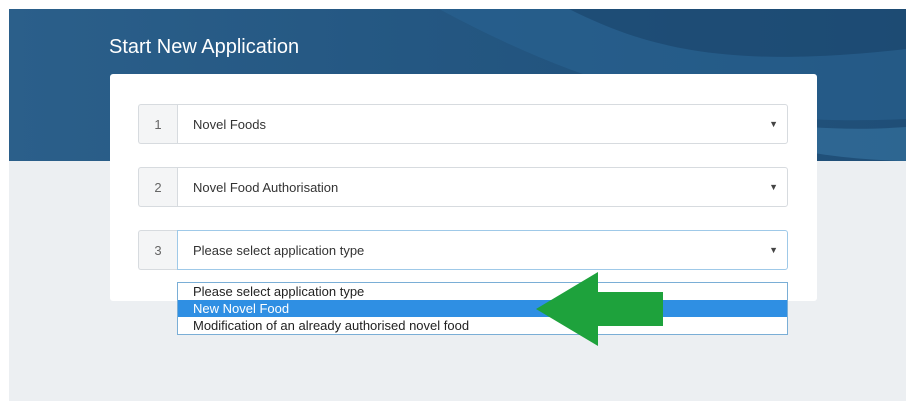  Describe the element at coordinates (157, 187) in the screenshot. I see `step-number: 2` at that location.